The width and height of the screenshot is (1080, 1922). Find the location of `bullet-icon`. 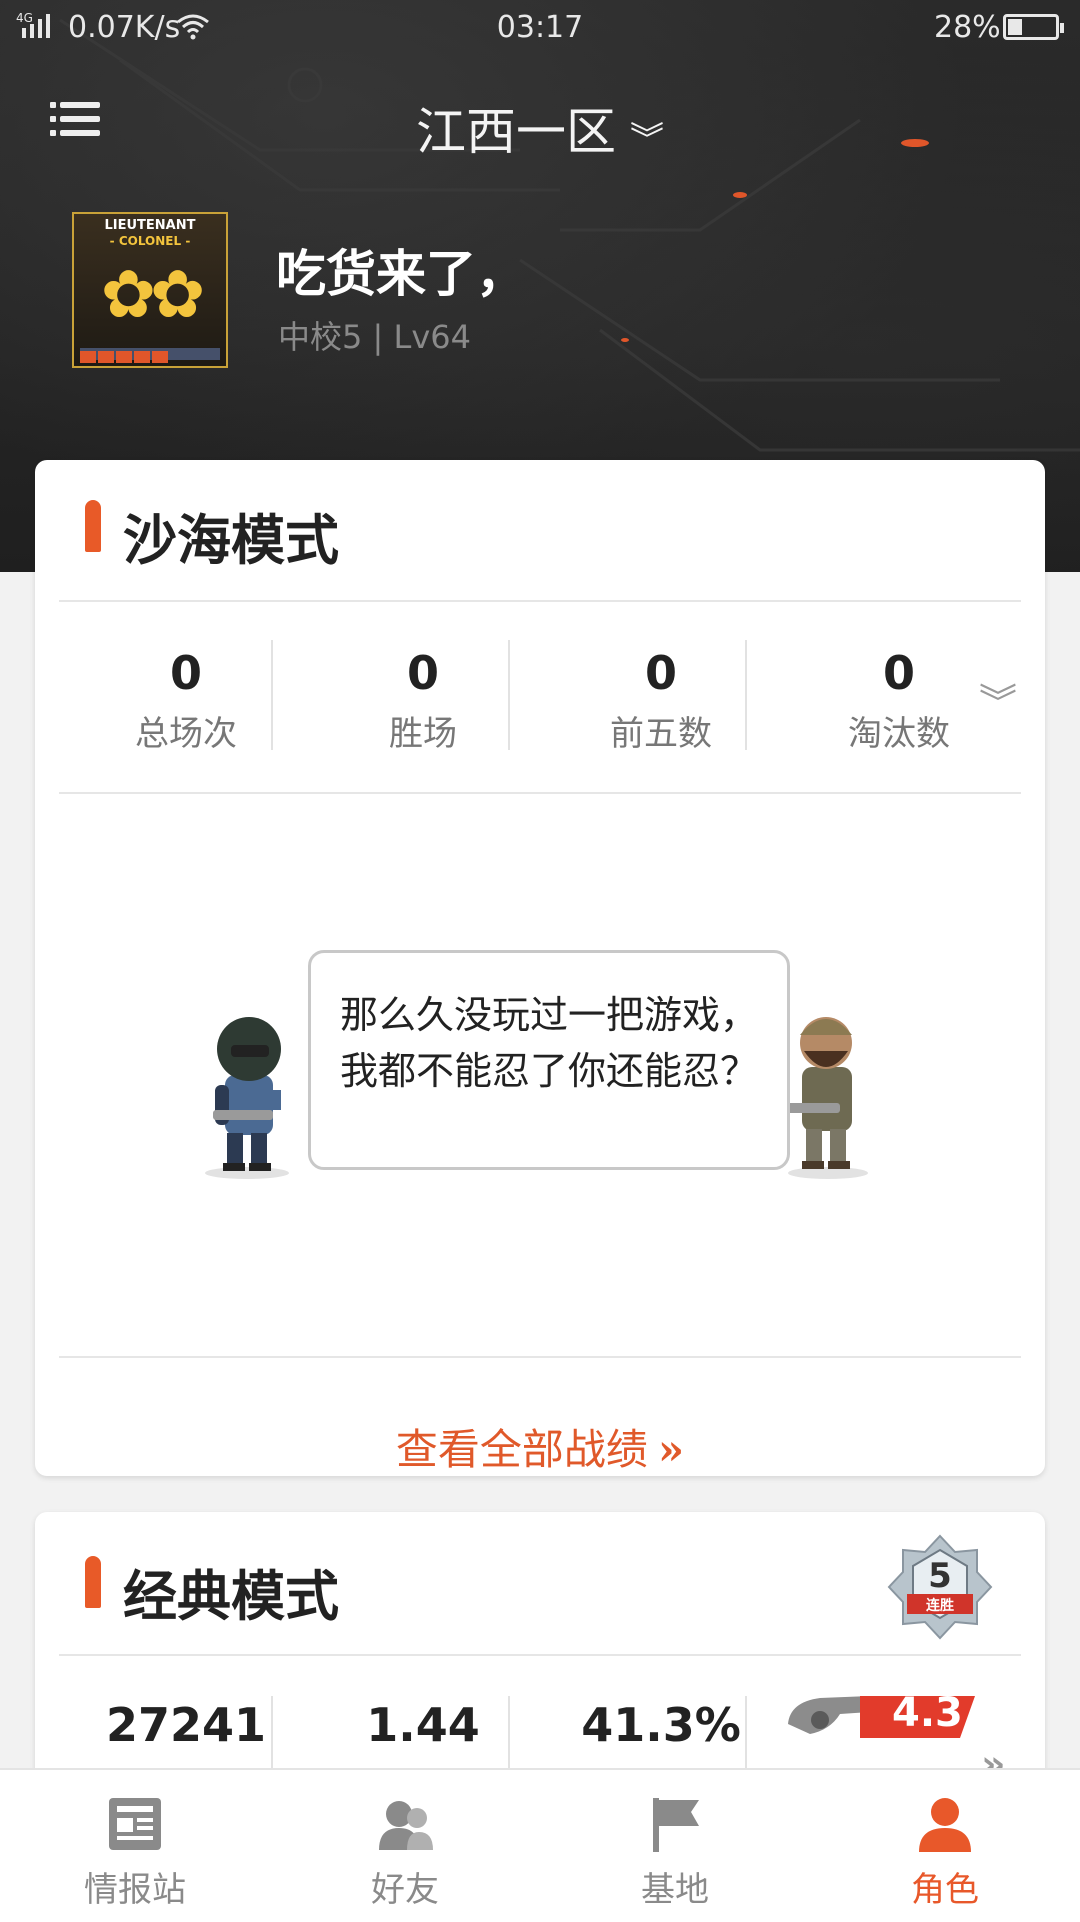

bullet-icon is located at coordinates (93, 1582).